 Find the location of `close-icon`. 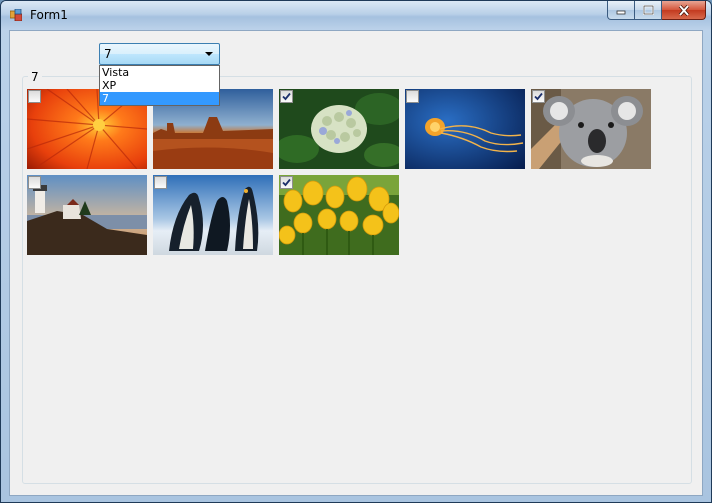

close-icon is located at coordinates (683, 10).